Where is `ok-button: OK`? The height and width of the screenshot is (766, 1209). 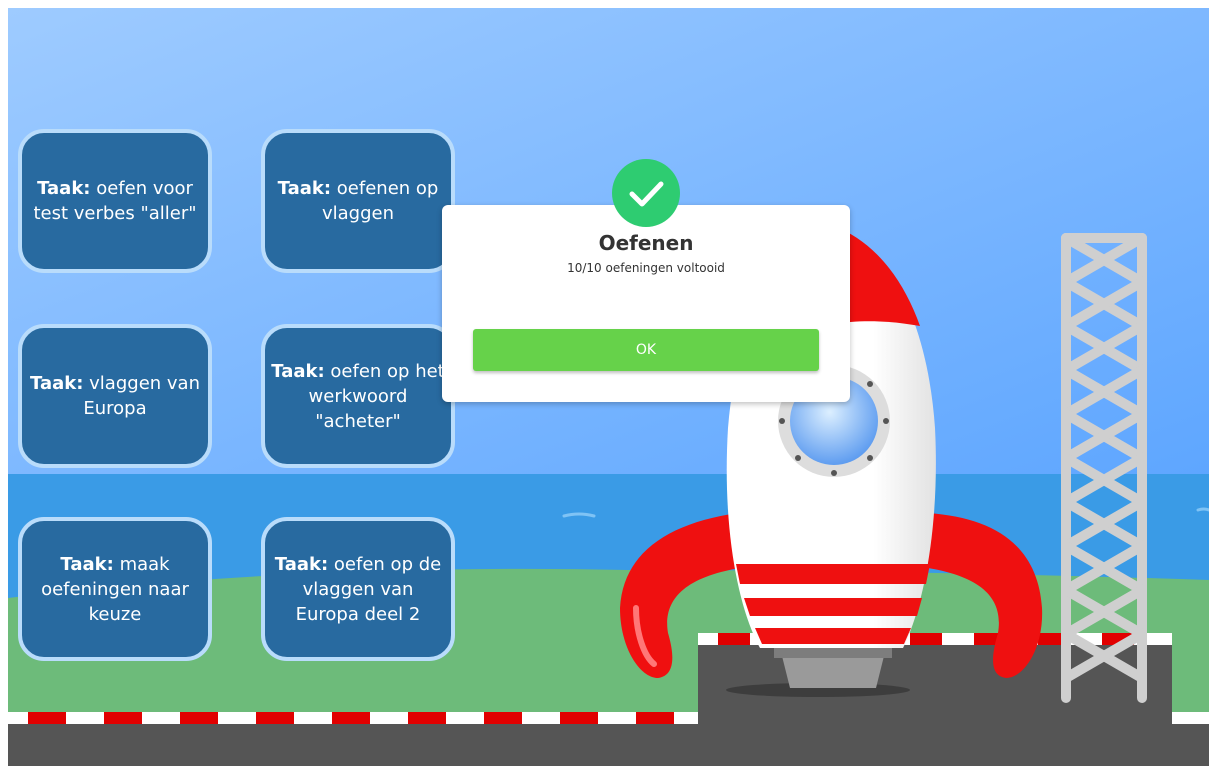
ok-button: OK is located at coordinates (646, 350).